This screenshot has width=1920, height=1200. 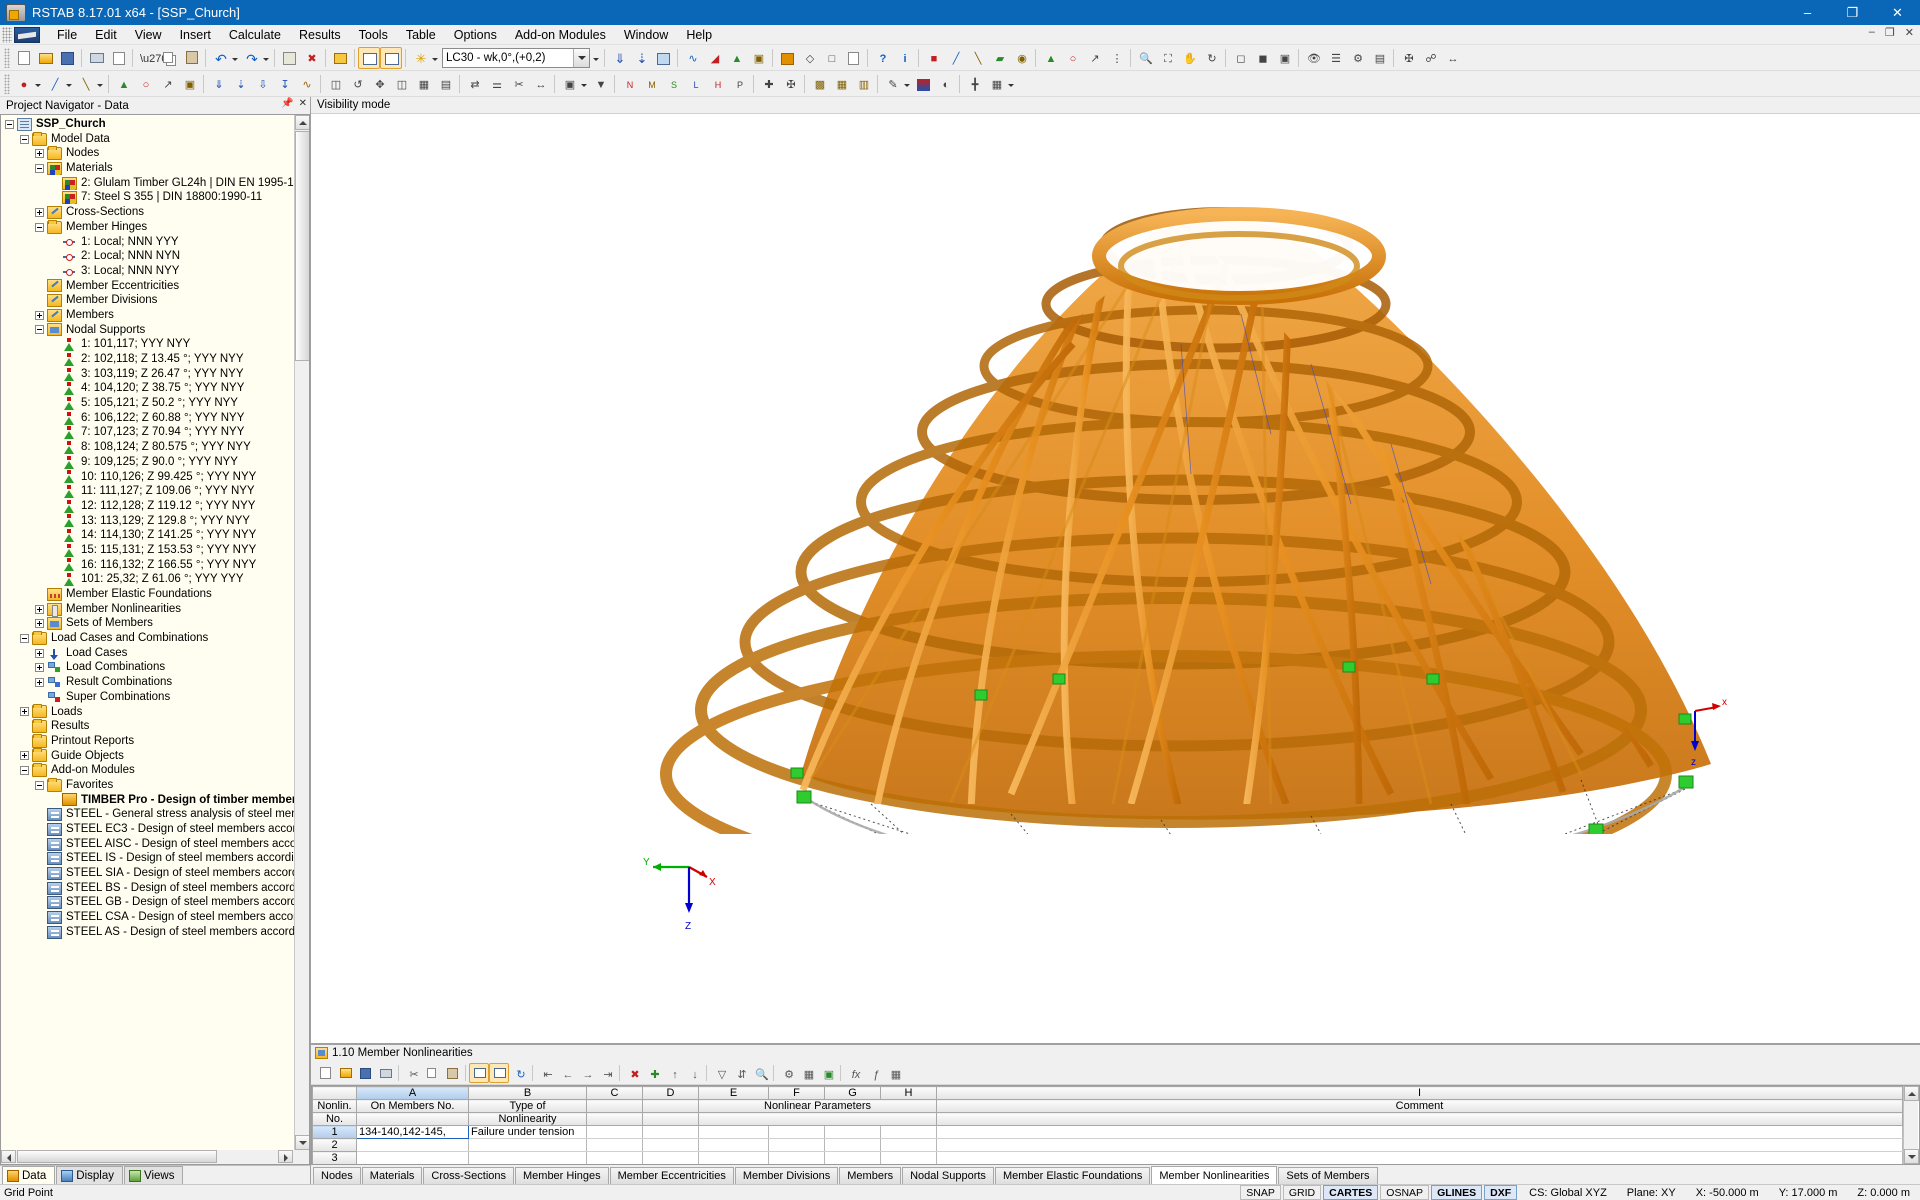 What do you see at coordinates (156, 212) in the screenshot?
I see `tree-node-cross-sections: Cross-Sections` at bounding box center [156, 212].